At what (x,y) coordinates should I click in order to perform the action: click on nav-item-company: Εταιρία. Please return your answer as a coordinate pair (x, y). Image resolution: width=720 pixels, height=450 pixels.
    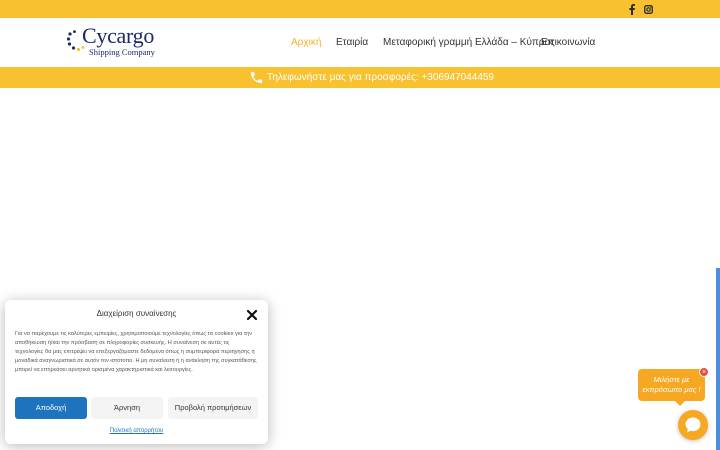
    Looking at the image, I should click on (352, 43).